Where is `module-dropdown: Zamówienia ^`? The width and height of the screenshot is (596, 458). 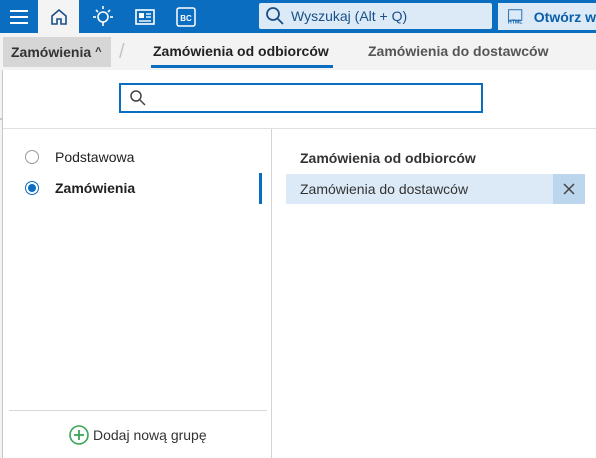
module-dropdown: Zamówienia ^ is located at coordinates (57, 52).